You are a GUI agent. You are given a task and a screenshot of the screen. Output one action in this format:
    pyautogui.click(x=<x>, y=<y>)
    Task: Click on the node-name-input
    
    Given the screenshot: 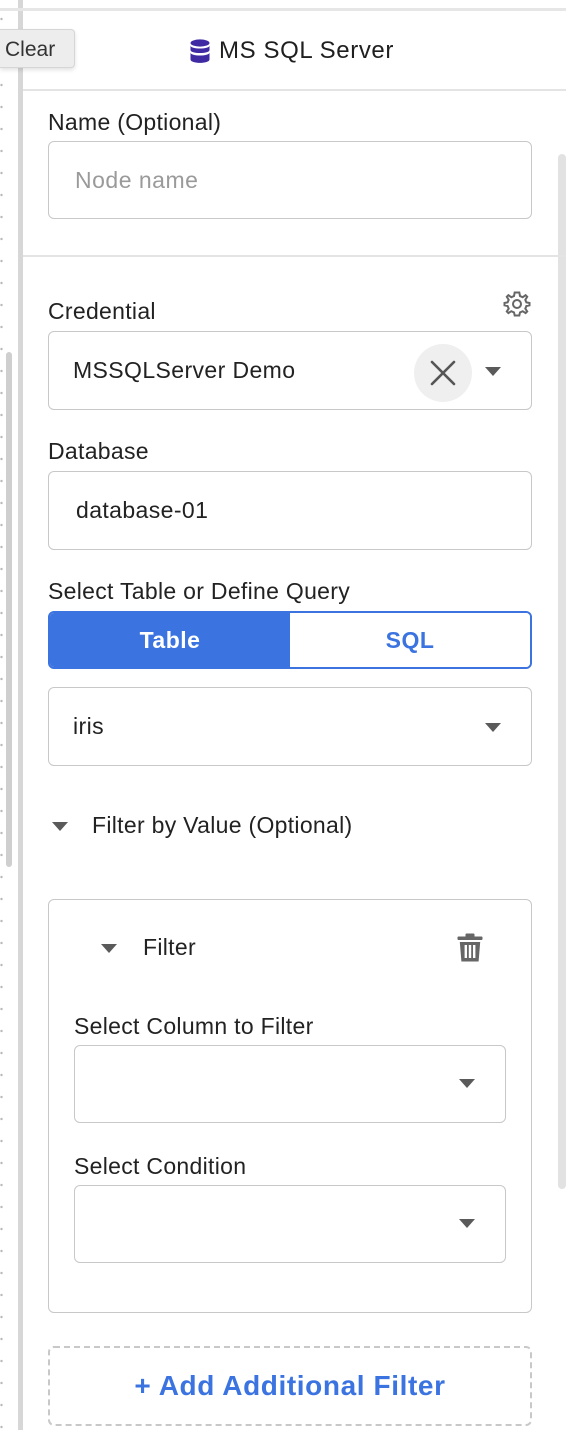 What is the action you would take?
    pyautogui.click(x=290, y=180)
    